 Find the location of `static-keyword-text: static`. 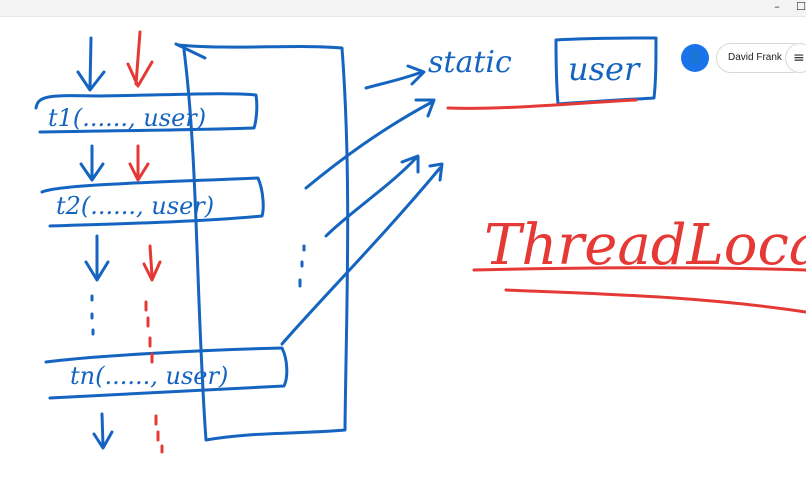

static-keyword-text: static is located at coordinates (470, 62).